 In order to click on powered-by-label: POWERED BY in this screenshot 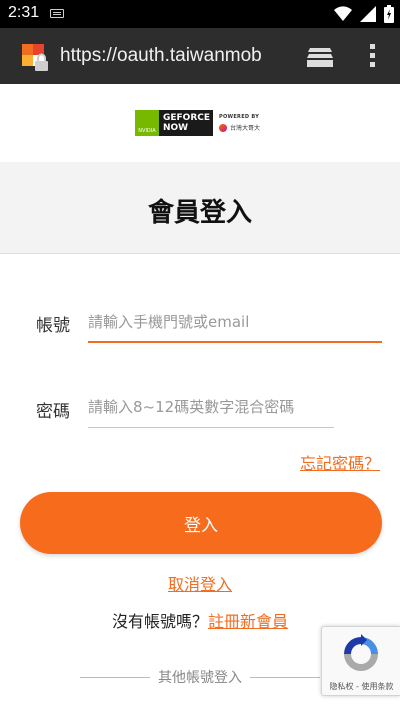, I will do `click(239, 117)`.